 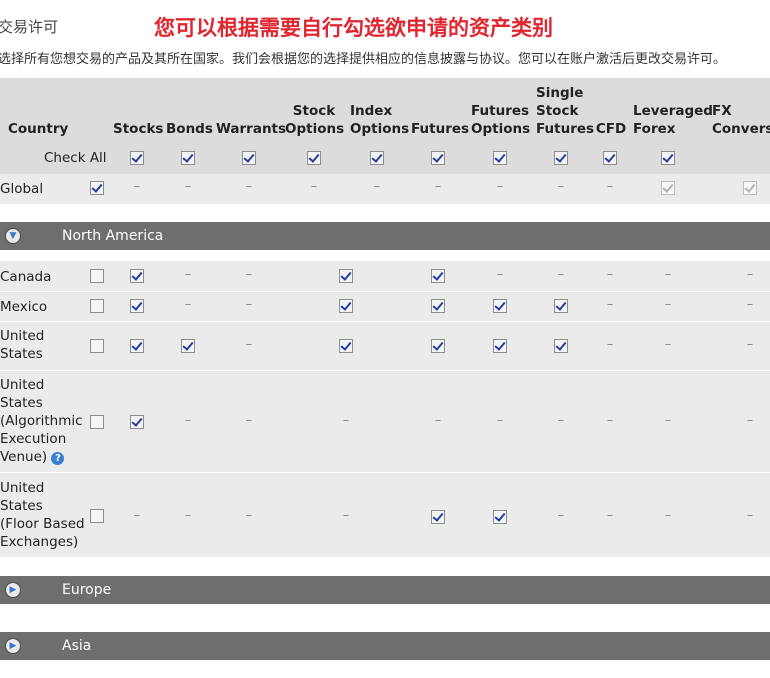 What do you see at coordinates (438, 186) in the screenshot?
I see `global-futures-na: –` at bounding box center [438, 186].